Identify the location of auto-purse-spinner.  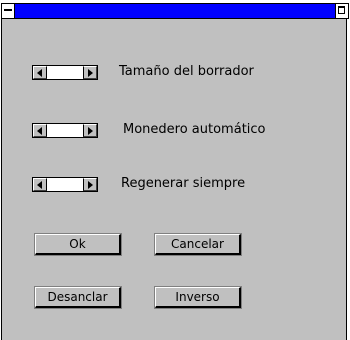
(65, 130).